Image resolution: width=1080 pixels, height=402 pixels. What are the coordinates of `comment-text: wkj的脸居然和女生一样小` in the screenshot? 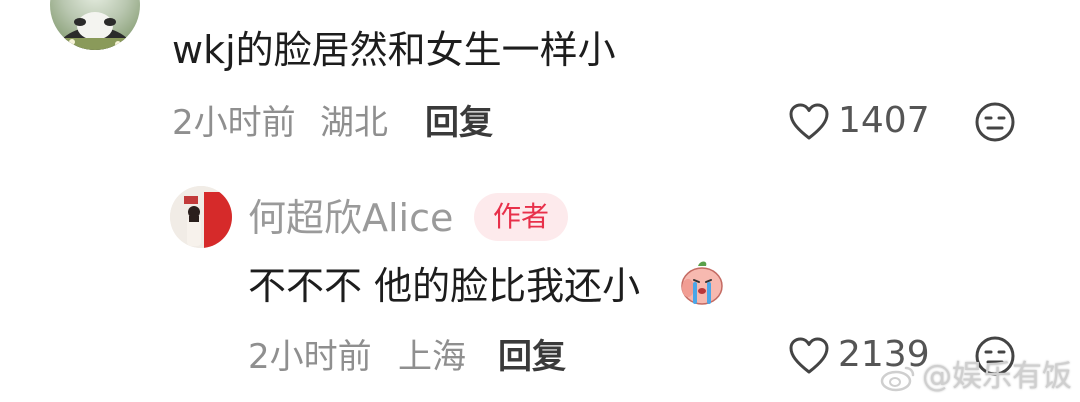 It's located at (394, 50).